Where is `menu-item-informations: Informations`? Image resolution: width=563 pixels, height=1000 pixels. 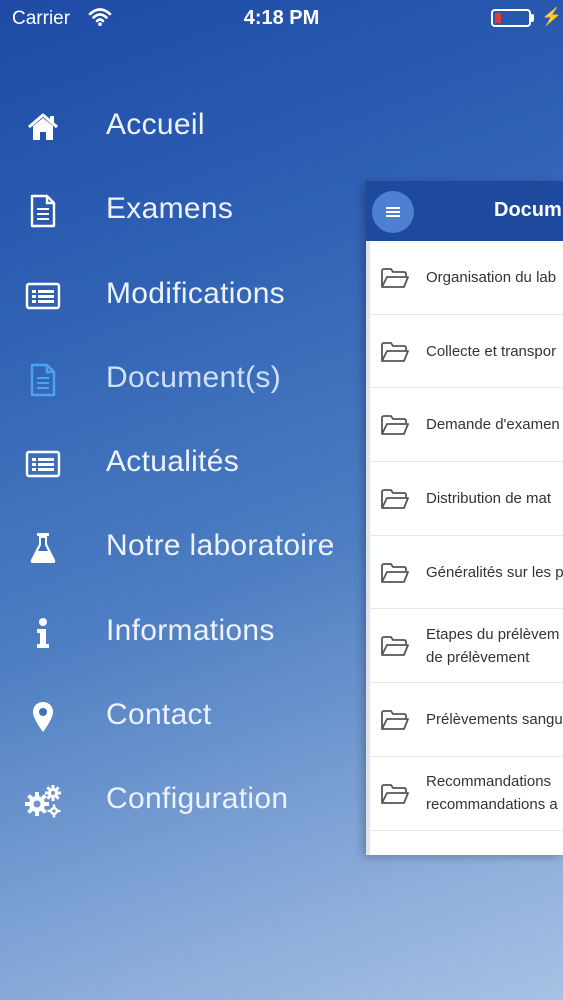
menu-item-informations: Informations is located at coordinates (180, 632).